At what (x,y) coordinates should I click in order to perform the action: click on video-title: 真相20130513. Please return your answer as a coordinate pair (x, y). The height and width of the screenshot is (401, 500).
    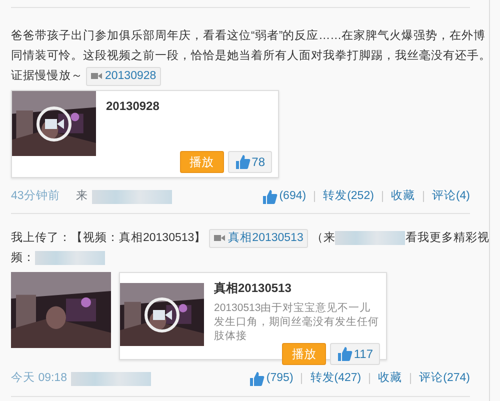
    Looking at the image, I should click on (253, 289).